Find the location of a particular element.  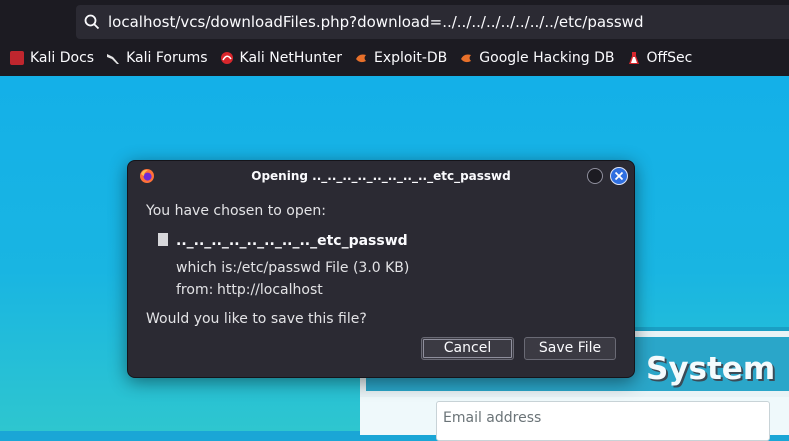

bookmark-label: OffSec is located at coordinates (669, 58).